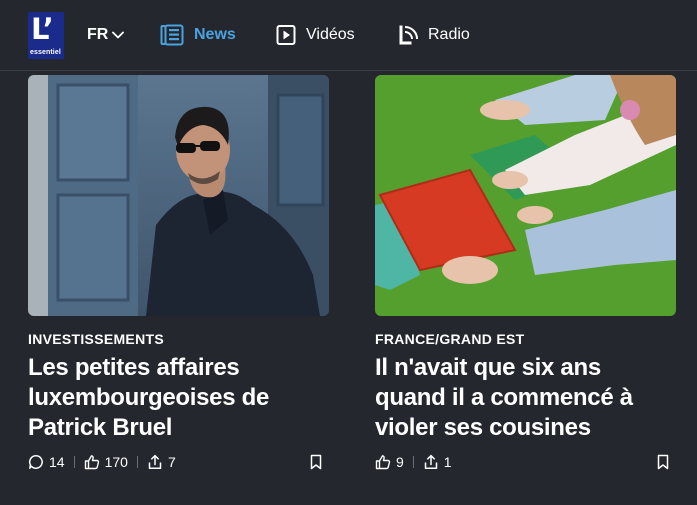 The height and width of the screenshot is (505, 697). I want to click on chevron-down-icon, so click(118, 35).